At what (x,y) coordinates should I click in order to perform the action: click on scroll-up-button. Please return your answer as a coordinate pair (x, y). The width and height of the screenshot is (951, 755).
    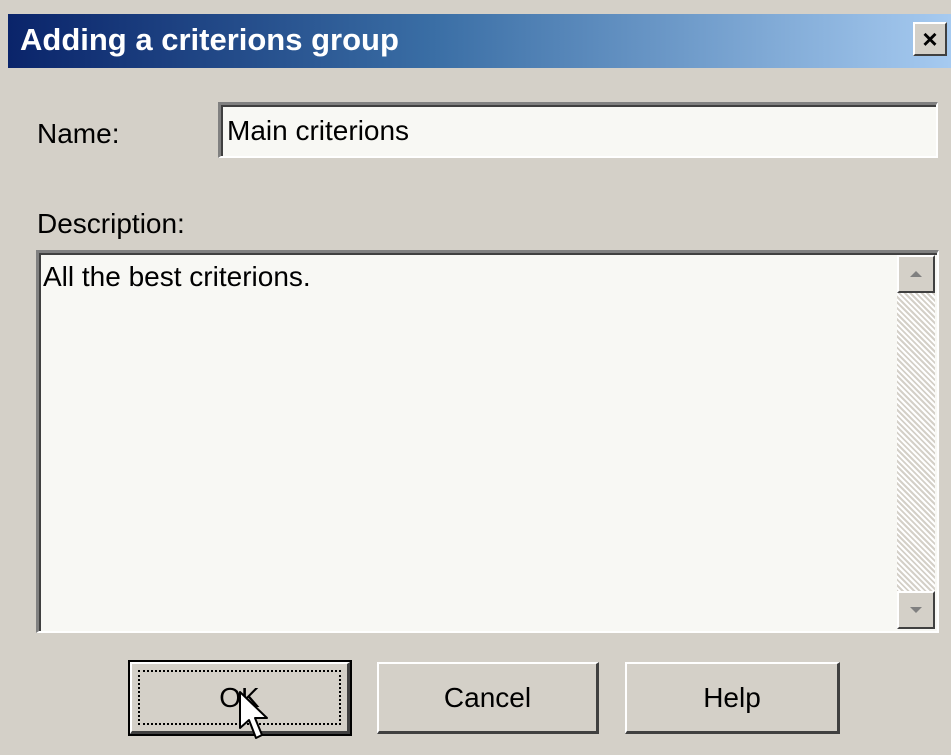
    Looking at the image, I should click on (916, 274).